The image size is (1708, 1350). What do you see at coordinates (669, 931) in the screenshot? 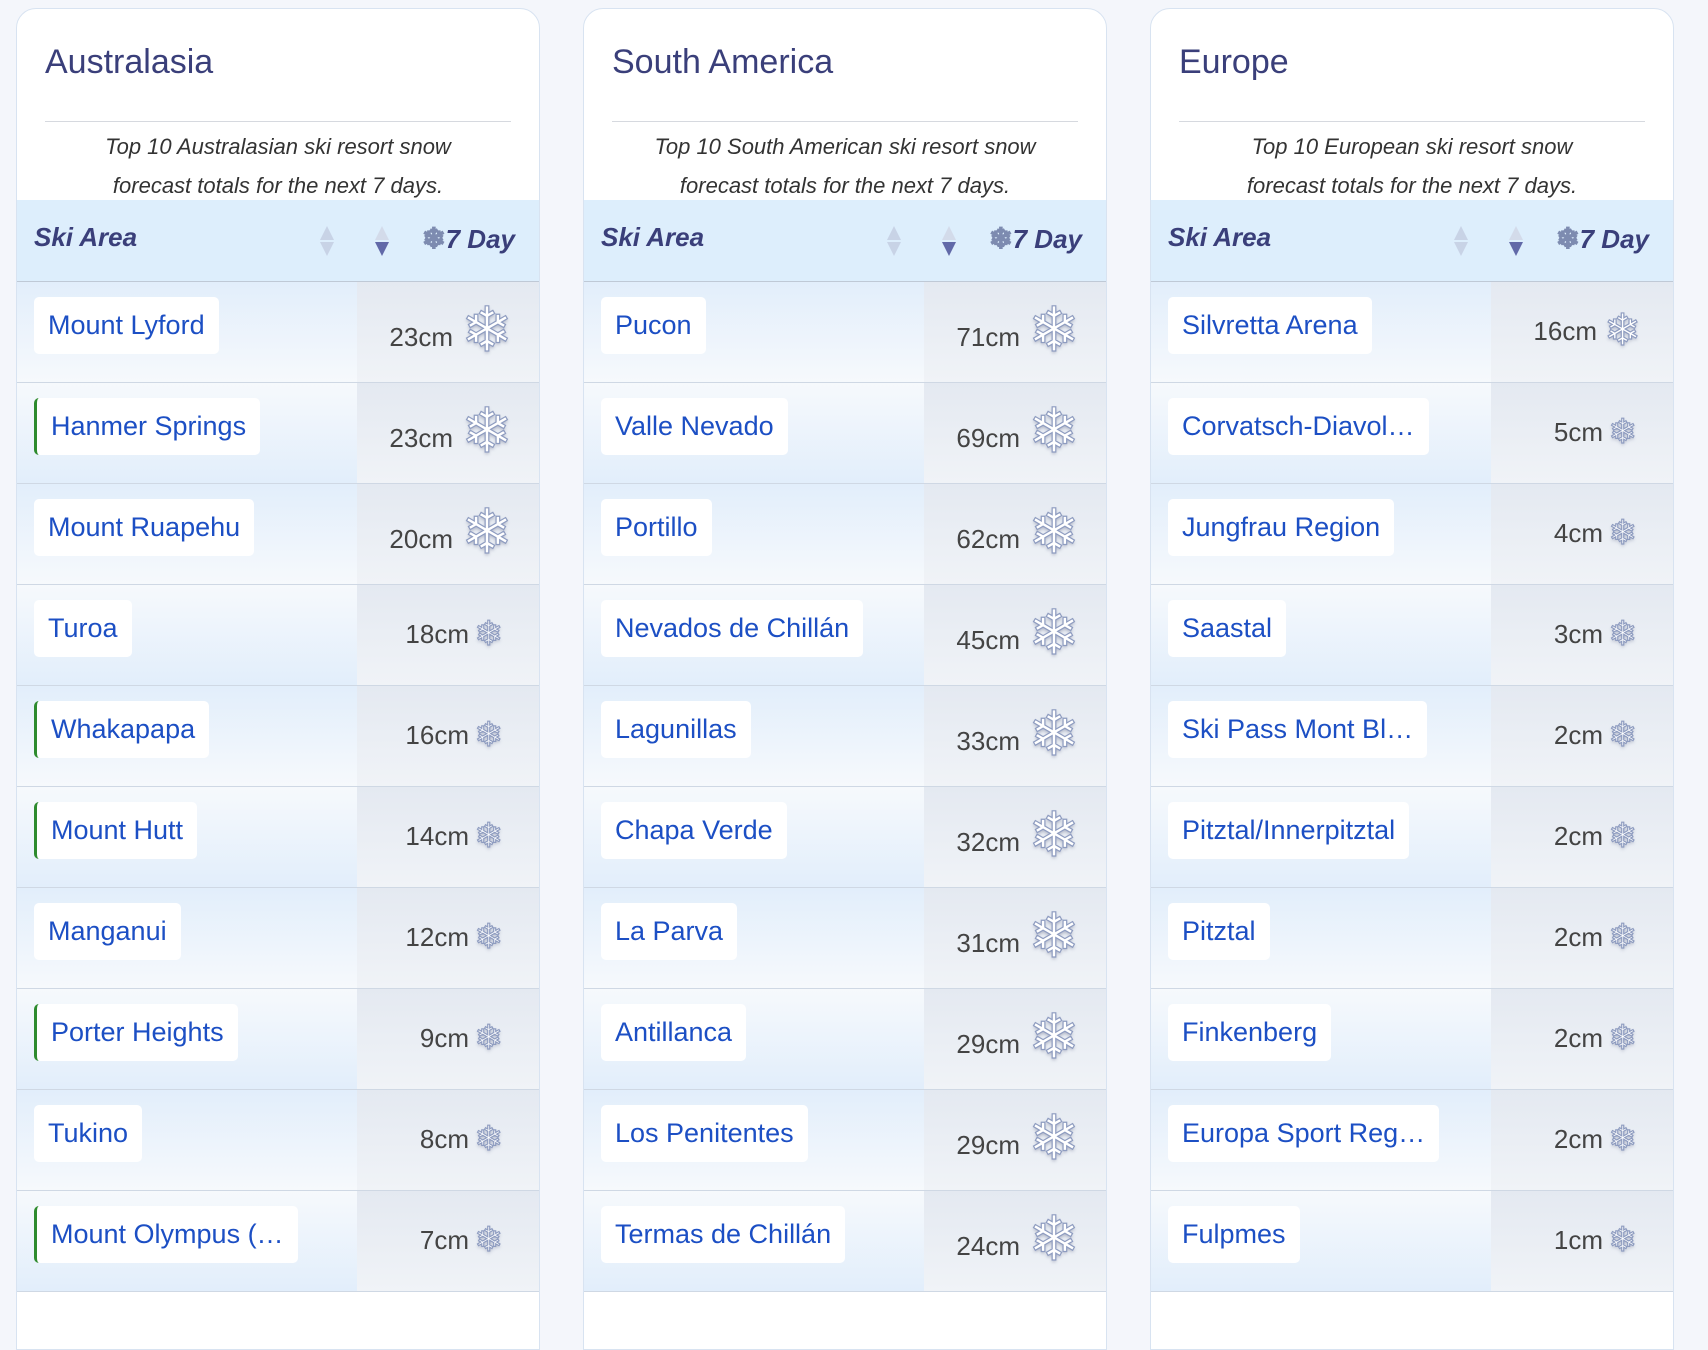
I see `ski-area-link: La Parva` at bounding box center [669, 931].